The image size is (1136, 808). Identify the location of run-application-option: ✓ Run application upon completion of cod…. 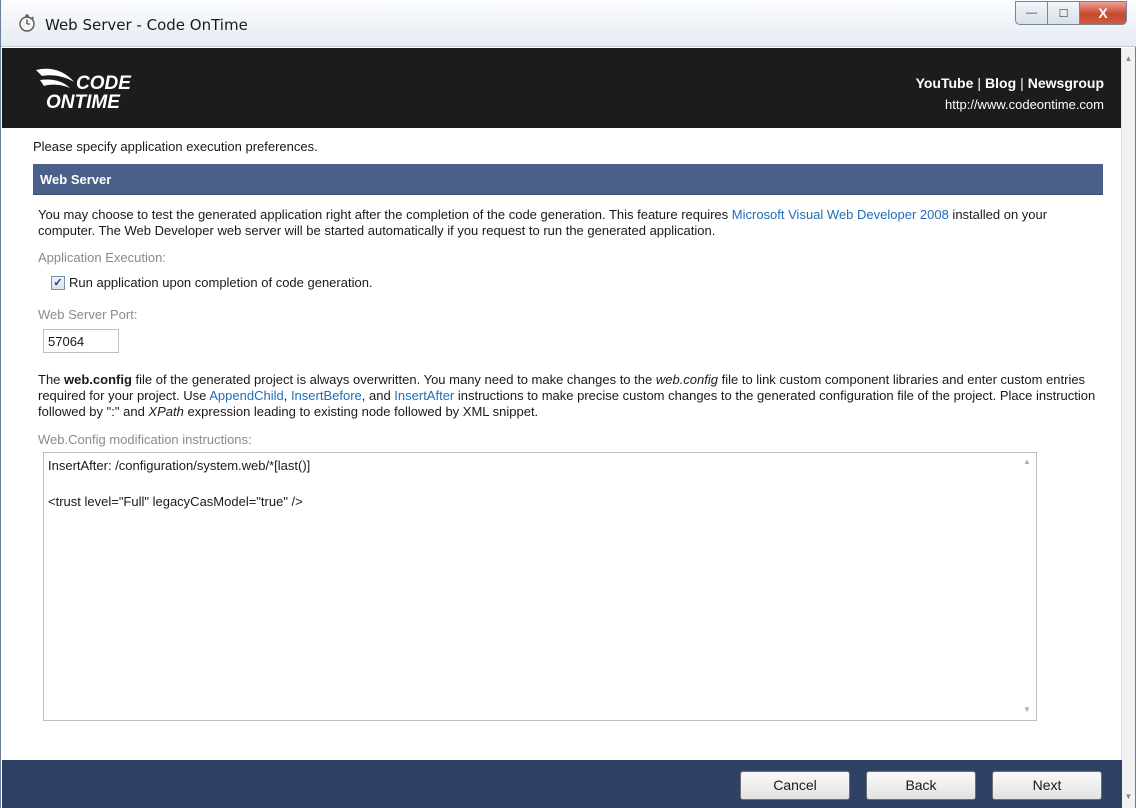
(212, 282).